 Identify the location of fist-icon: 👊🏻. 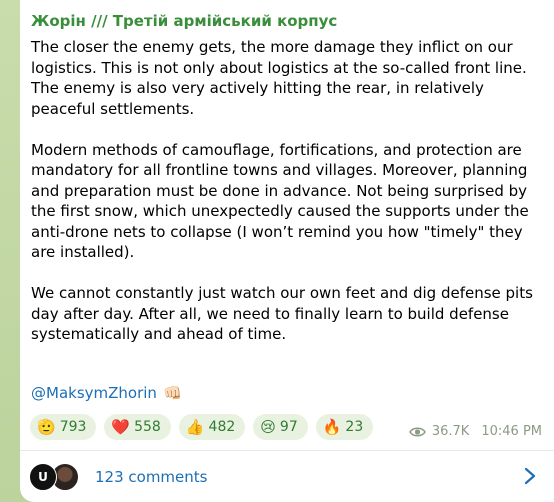
(172, 393).